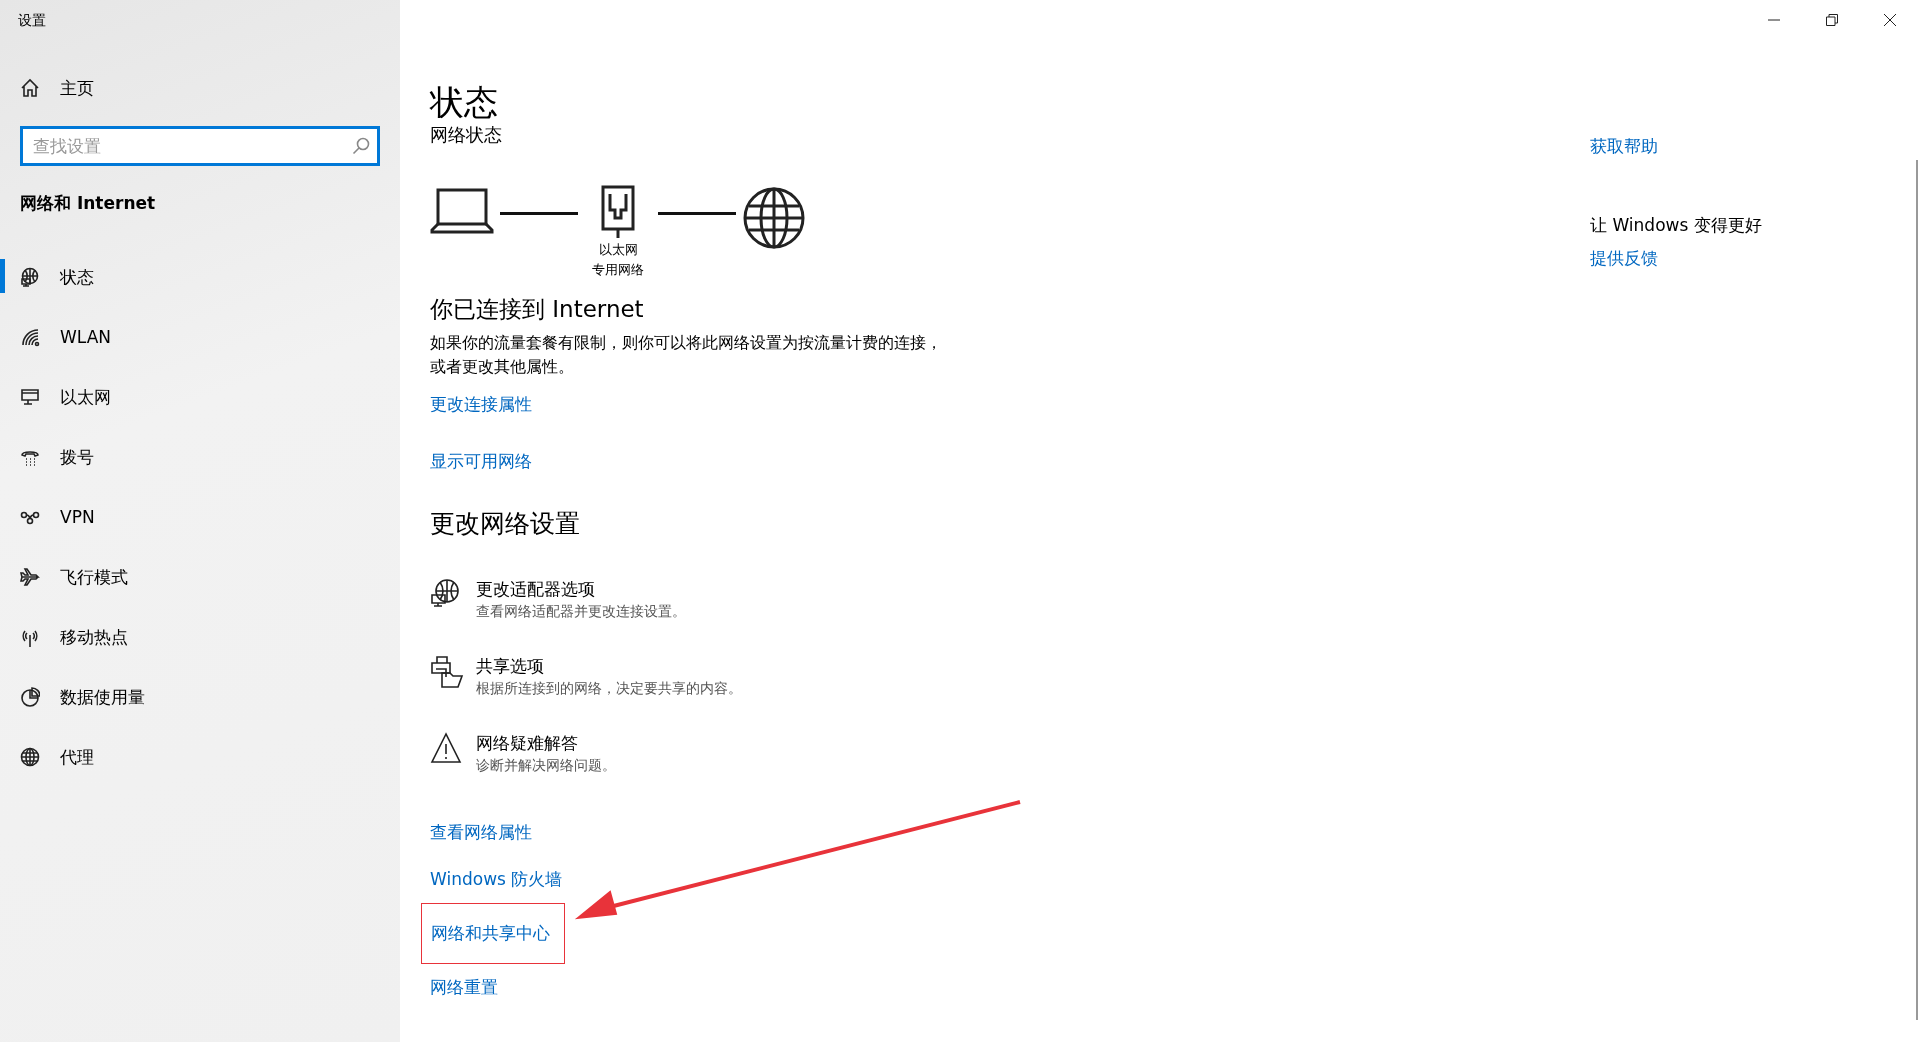 This screenshot has width=1920, height=1042. What do you see at coordinates (481, 832) in the screenshot?
I see `link: 查看网络属性` at bounding box center [481, 832].